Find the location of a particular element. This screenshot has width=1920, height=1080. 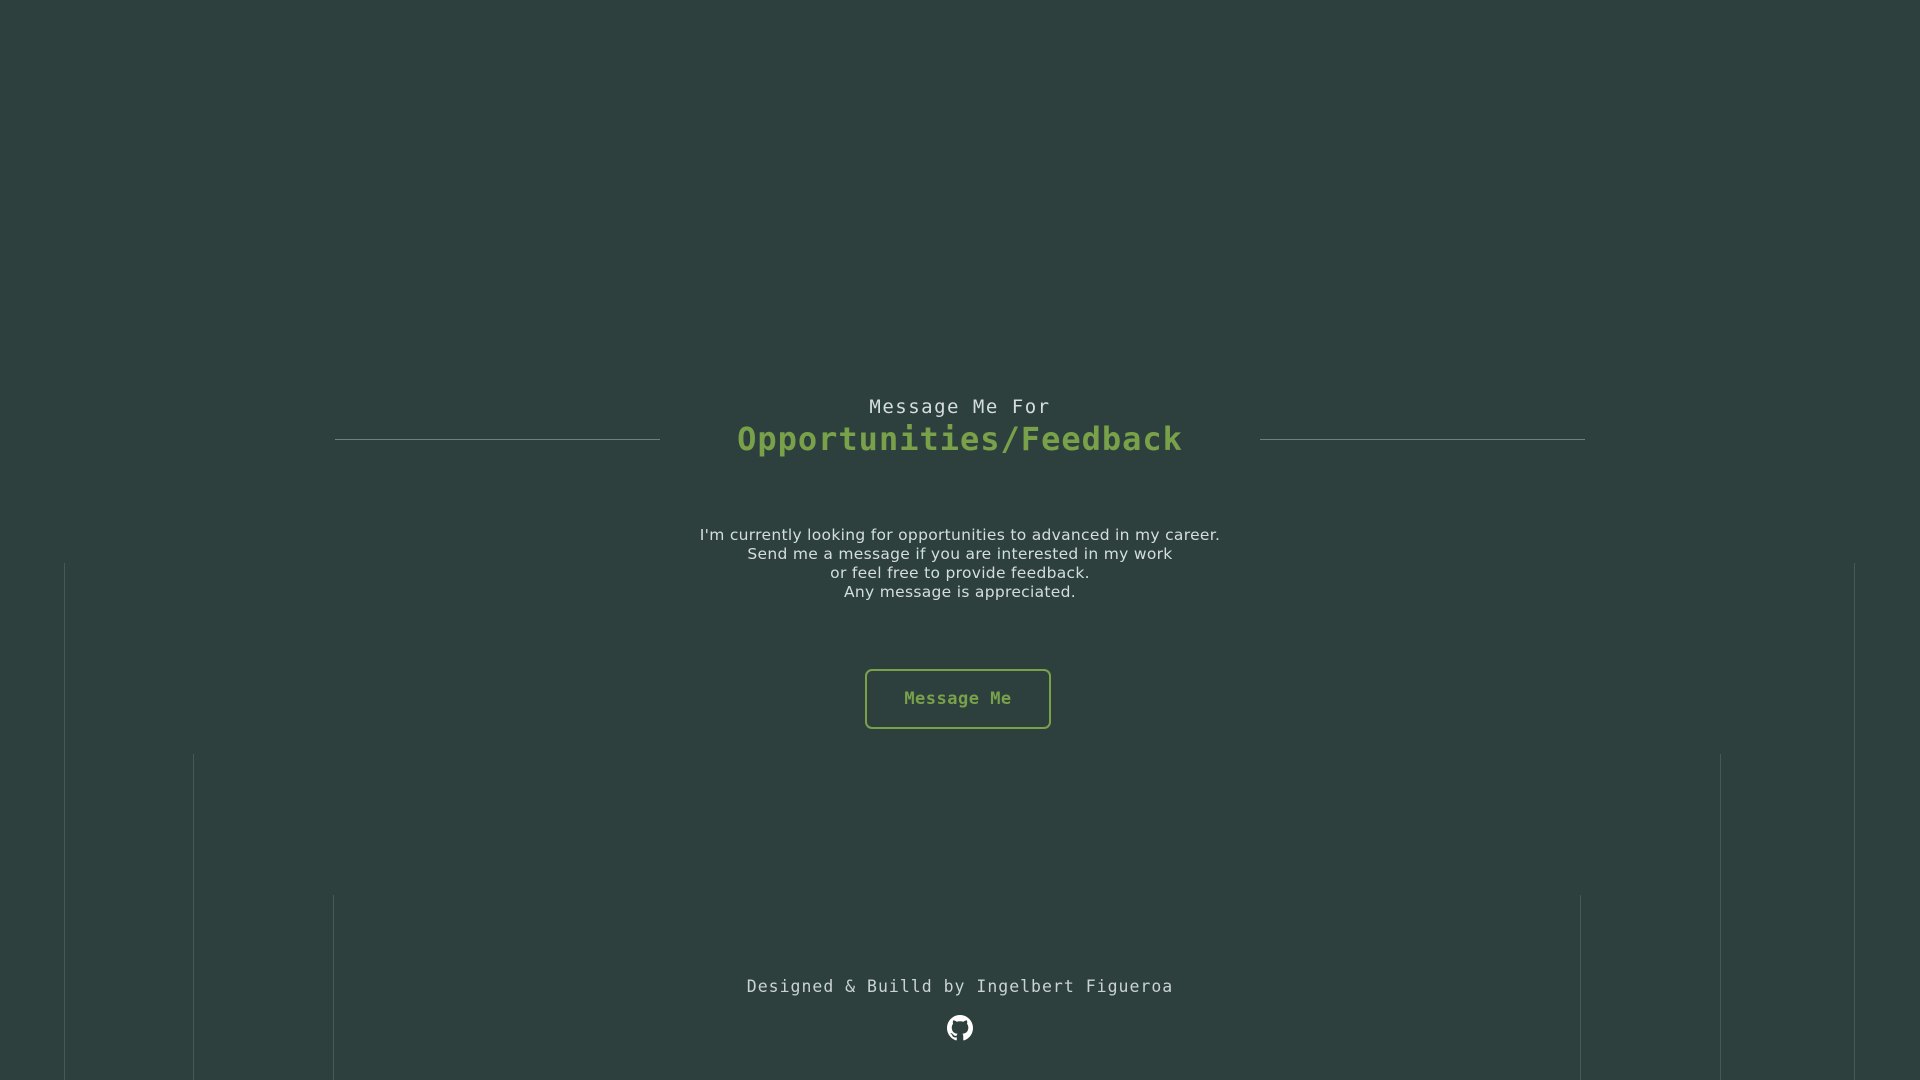

decorative-line-left-outer is located at coordinates (64, 821).